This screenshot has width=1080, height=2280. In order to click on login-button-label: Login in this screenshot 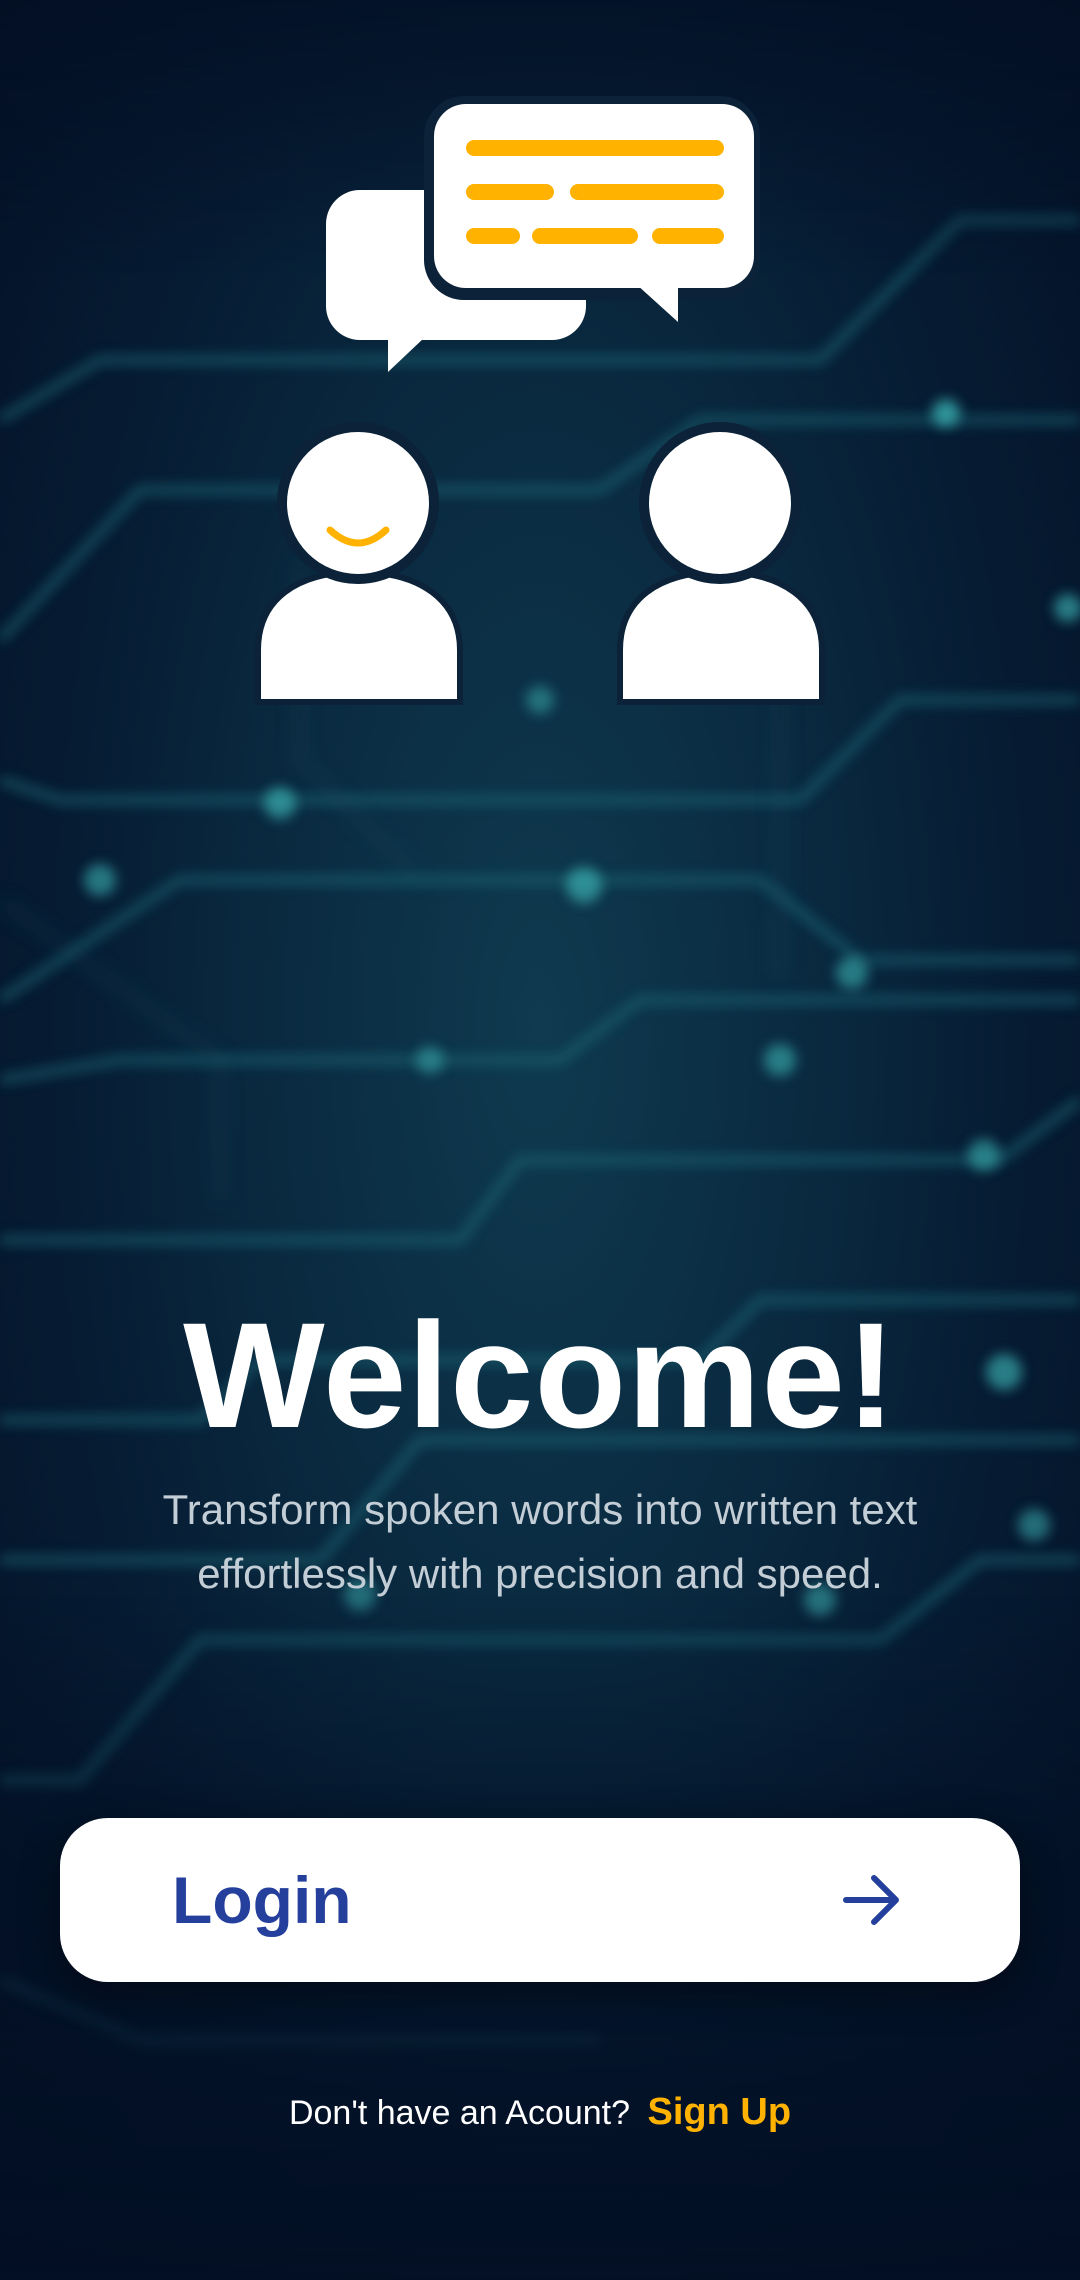, I will do `click(262, 1900)`.